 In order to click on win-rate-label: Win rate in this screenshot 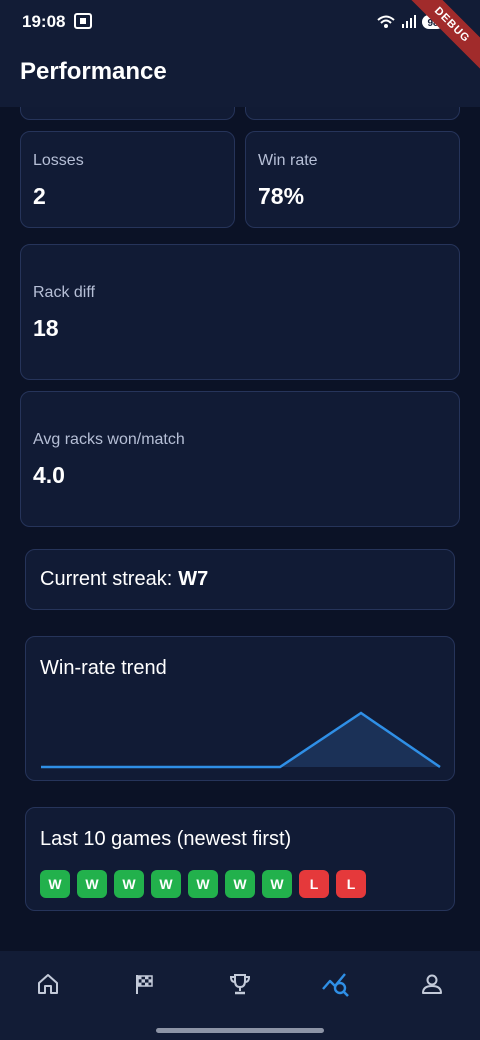, I will do `click(288, 160)`.